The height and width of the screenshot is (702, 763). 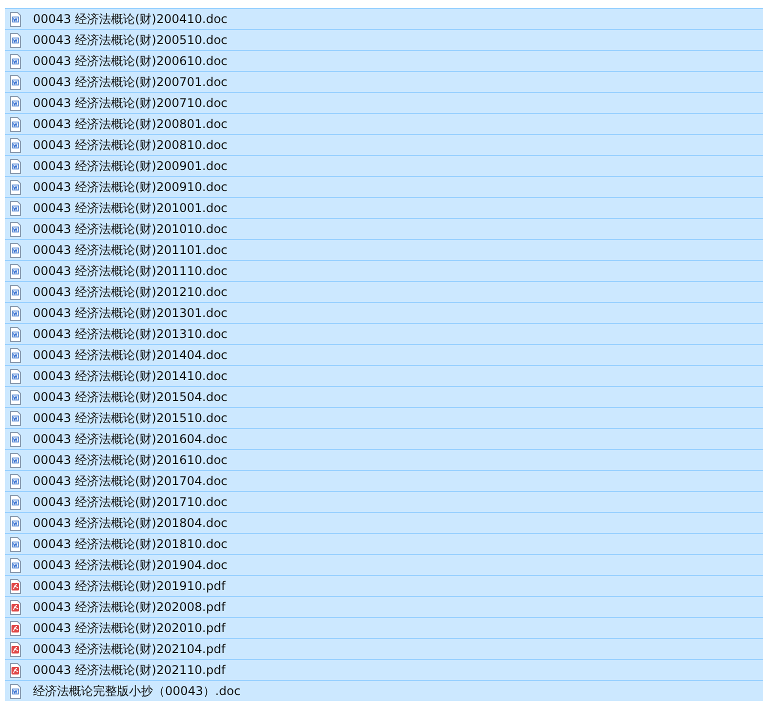 What do you see at coordinates (384, 396) in the screenshot?
I see `file-item: 00043 经济法概论(财)201504.doc` at bounding box center [384, 396].